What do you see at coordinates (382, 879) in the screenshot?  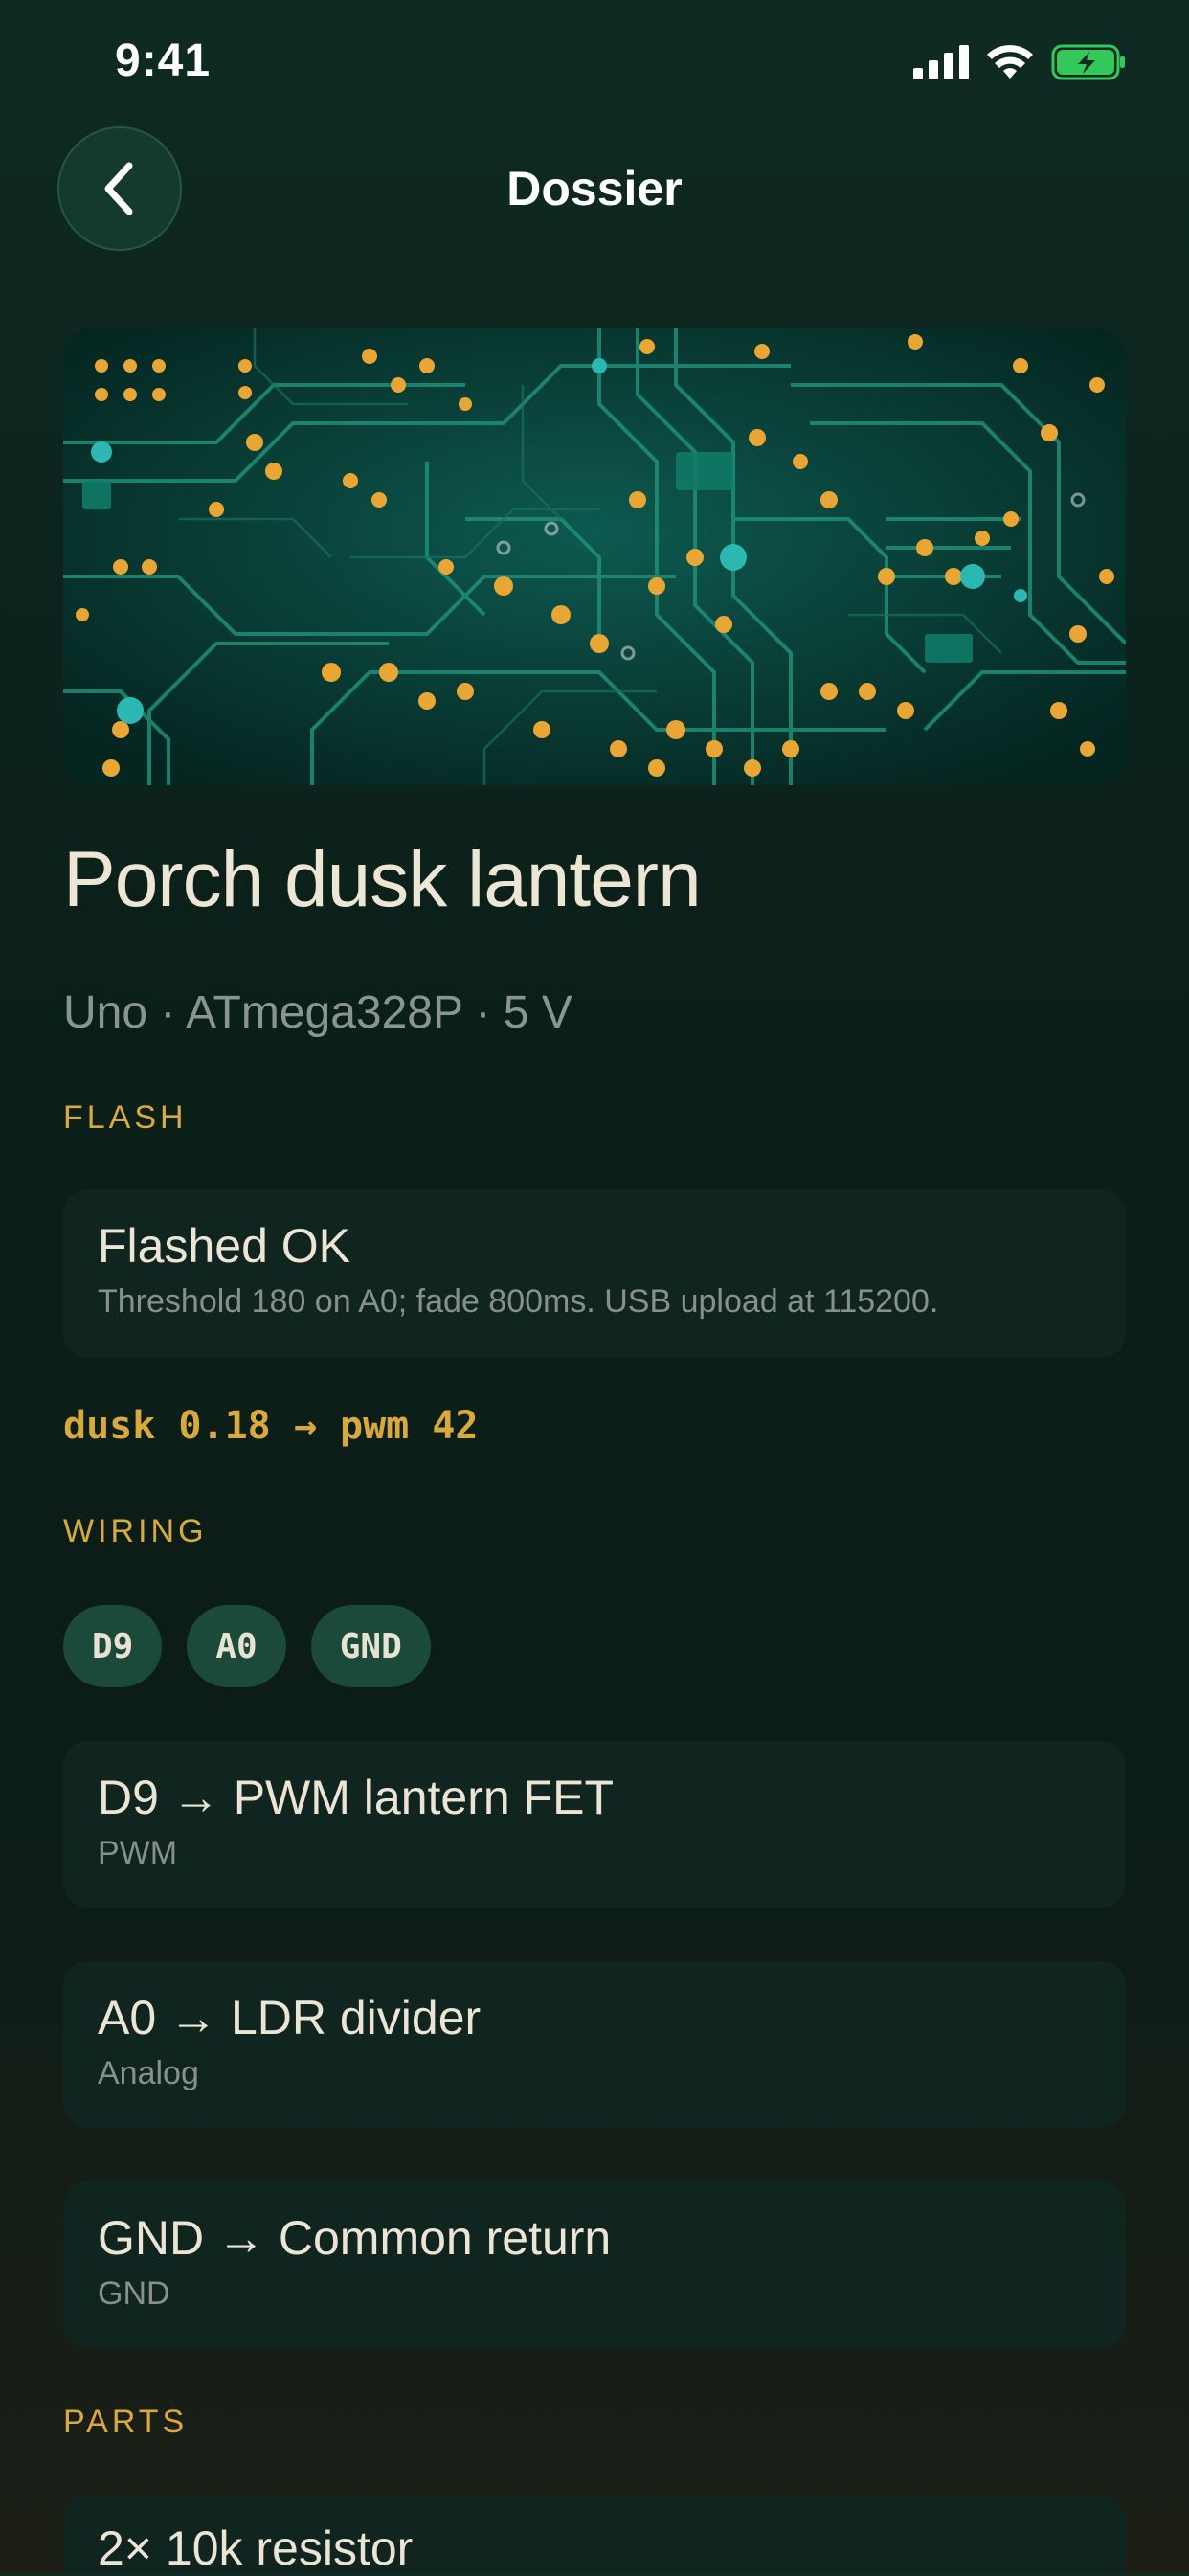 I see `project-title: Porch dusk lantern` at bounding box center [382, 879].